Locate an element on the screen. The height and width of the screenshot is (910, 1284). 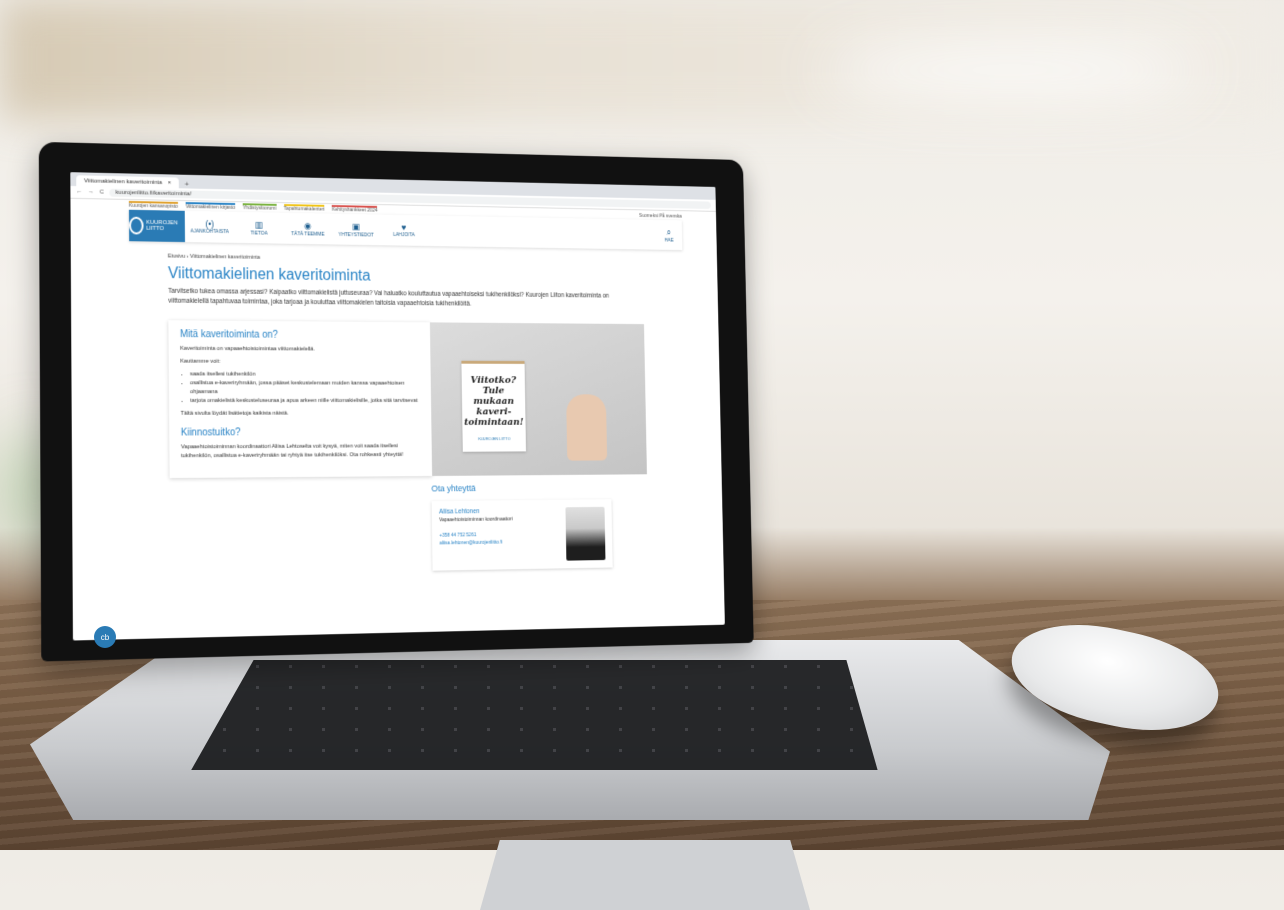
nav-item-tata-teemme: ◉ TÄTÄ TEEMME is located at coordinates (307, 228).